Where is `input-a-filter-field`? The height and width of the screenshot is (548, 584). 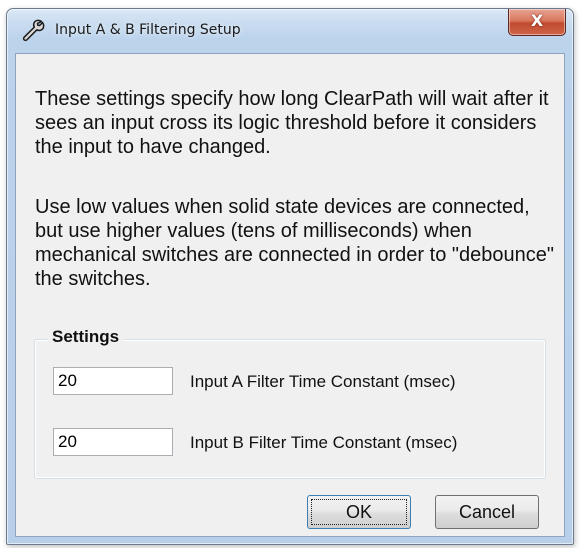
input-a-filter-field is located at coordinates (113, 381).